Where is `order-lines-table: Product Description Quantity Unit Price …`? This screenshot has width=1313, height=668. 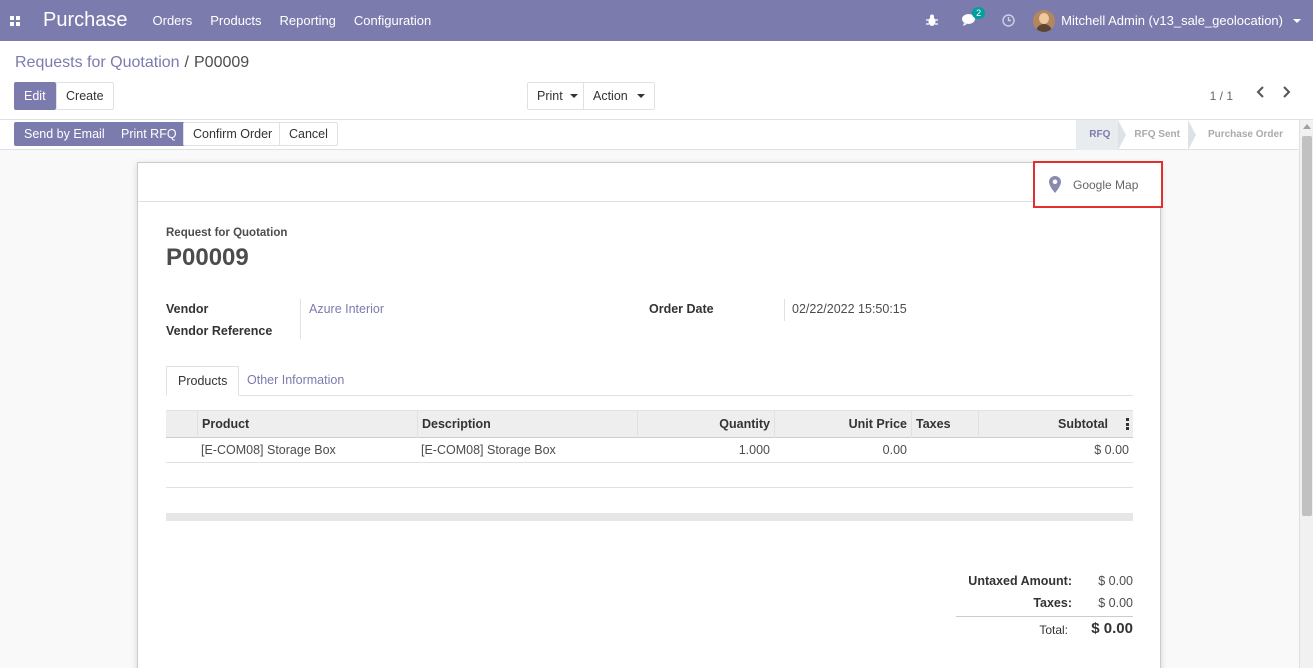 order-lines-table: Product Description Quantity Unit Price … is located at coordinates (649, 465).